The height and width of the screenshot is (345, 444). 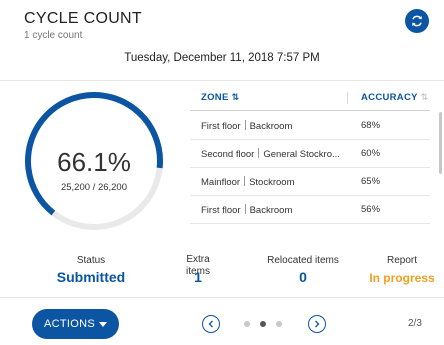 What do you see at coordinates (371, 153) in the screenshot?
I see `accuracy-cell: 60%` at bounding box center [371, 153].